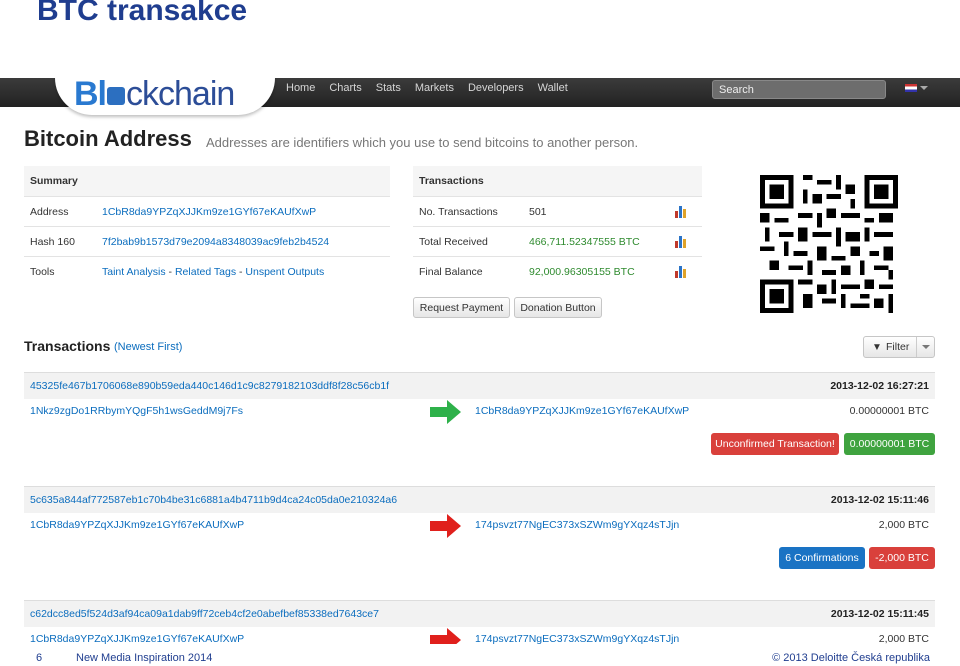 This screenshot has width=960, height=666. Describe the element at coordinates (879, 614) in the screenshot. I see `transaction-date: 2013-12-02 15:11:45` at that location.